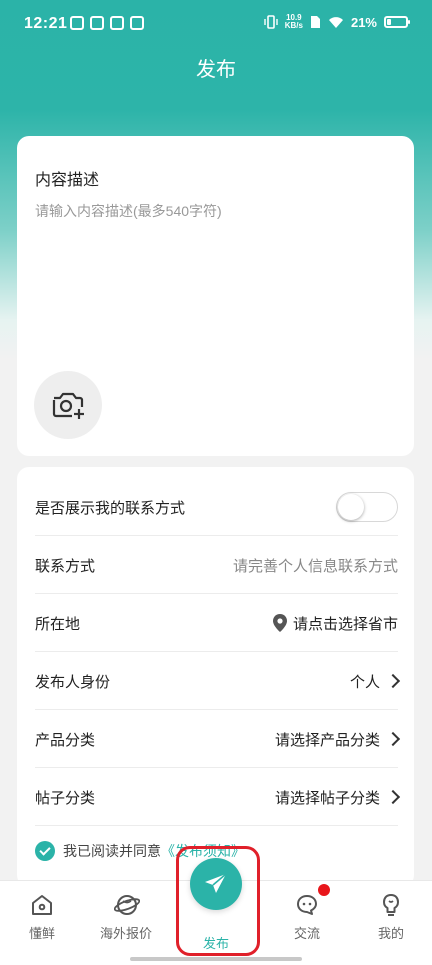 This screenshot has height=965, width=432. I want to click on product-category-value-wrap: 请选择产品分类, so click(337, 739).